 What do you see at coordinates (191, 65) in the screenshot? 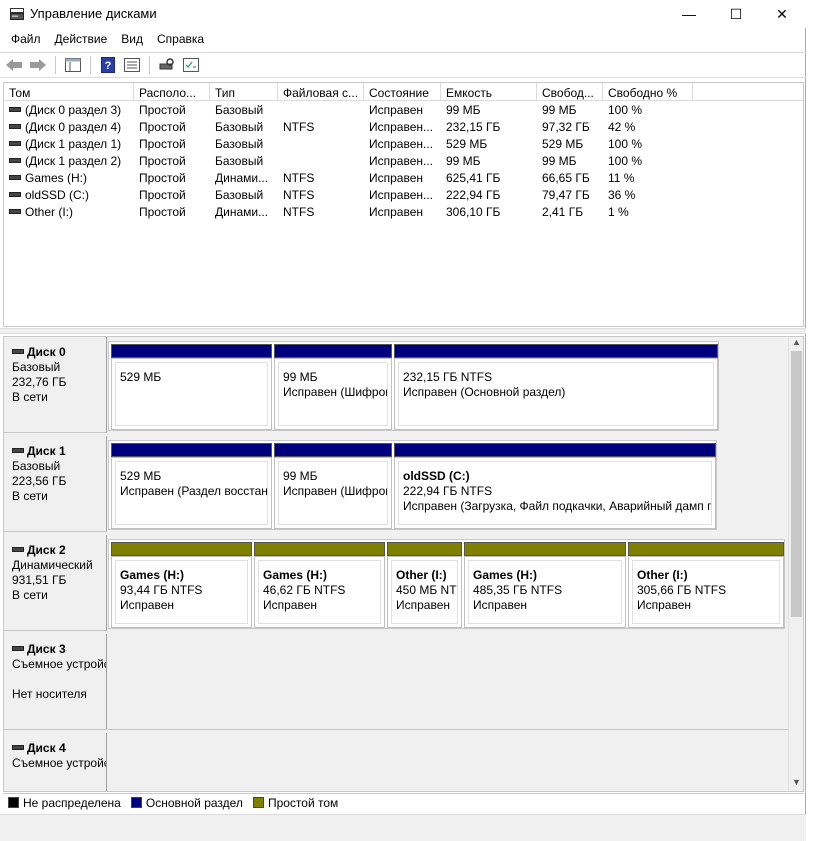
I see `disk-properties-button` at bounding box center [191, 65].